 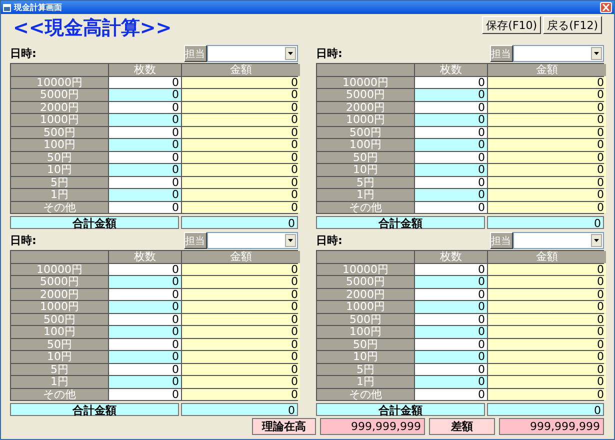 I want to click on total-label: 合計金額, so click(x=400, y=222).